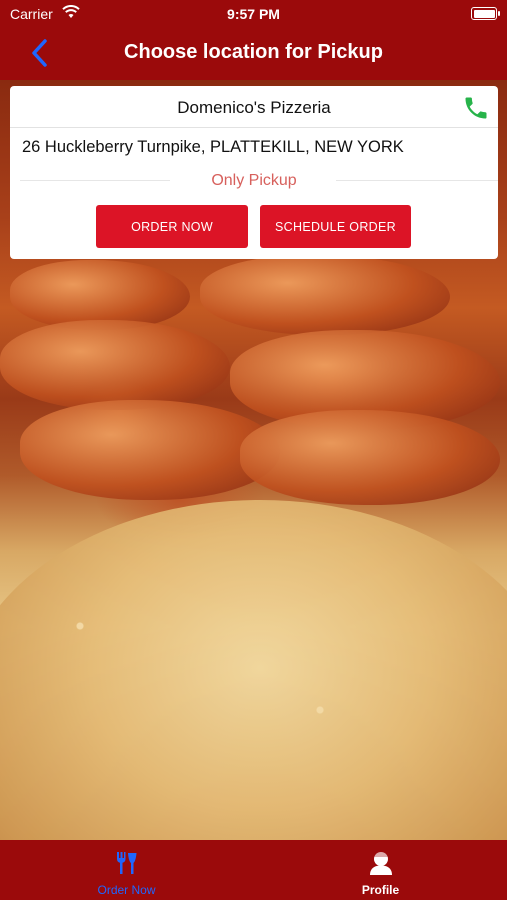  Describe the element at coordinates (380, 862) in the screenshot. I see `person-icon` at that location.